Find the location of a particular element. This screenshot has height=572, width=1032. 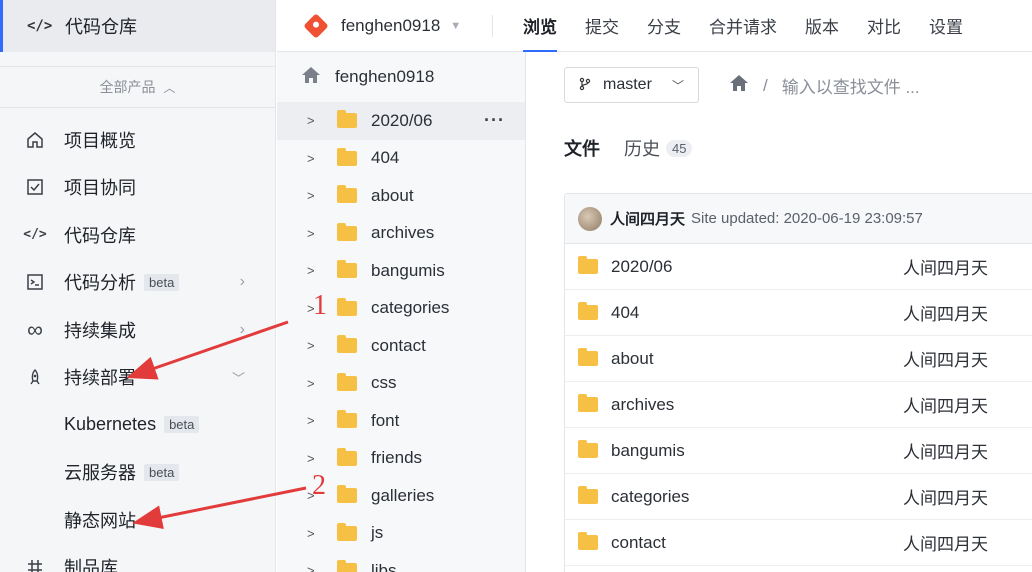

tree-row: >404 is located at coordinates (401, 159).